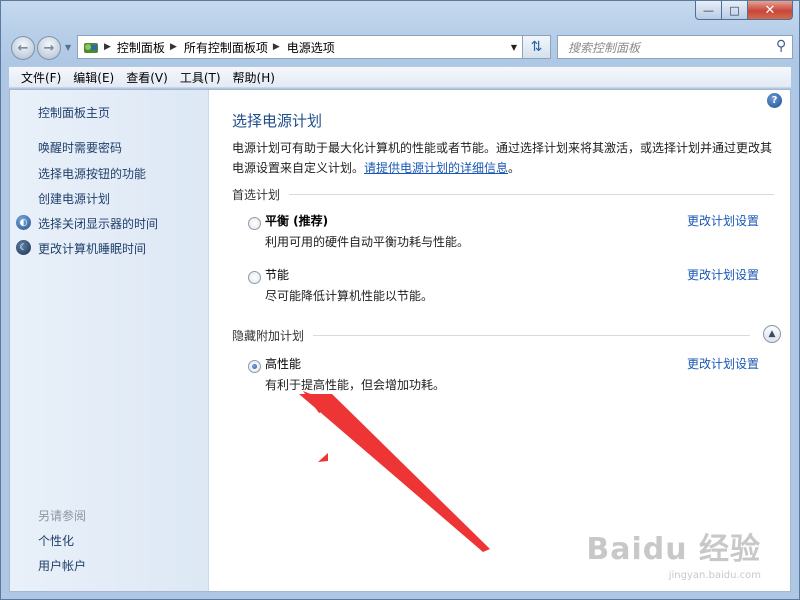 The height and width of the screenshot is (600, 800). What do you see at coordinates (714, 575) in the screenshot?
I see `watermark-url: jingyan.baidu.com` at bounding box center [714, 575].